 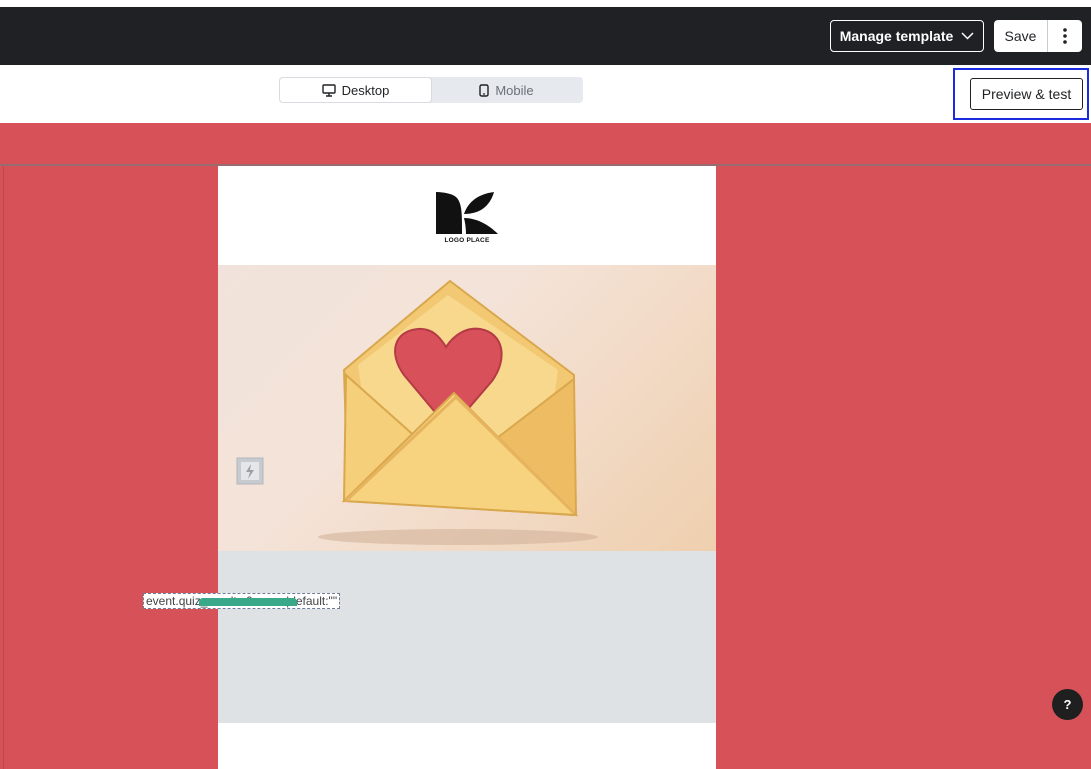 I want to click on top-edge, so click(x=545, y=3).